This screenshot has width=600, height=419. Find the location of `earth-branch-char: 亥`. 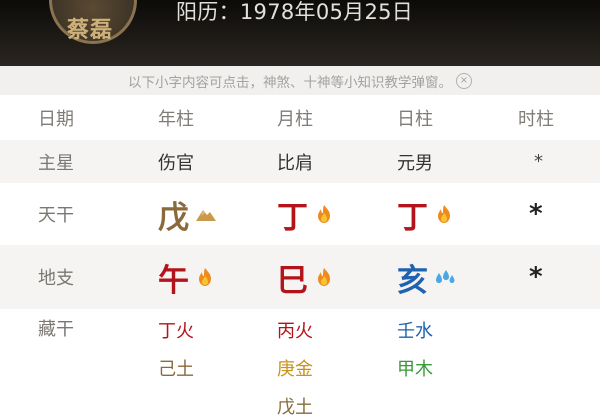

earth-branch-char: 亥 is located at coordinates (412, 280).